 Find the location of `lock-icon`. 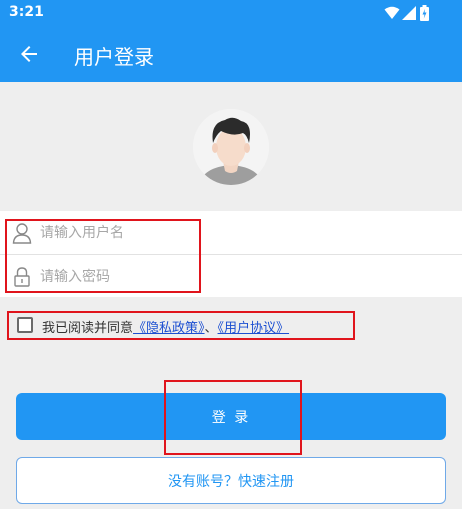

lock-icon is located at coordinates (22, 277).